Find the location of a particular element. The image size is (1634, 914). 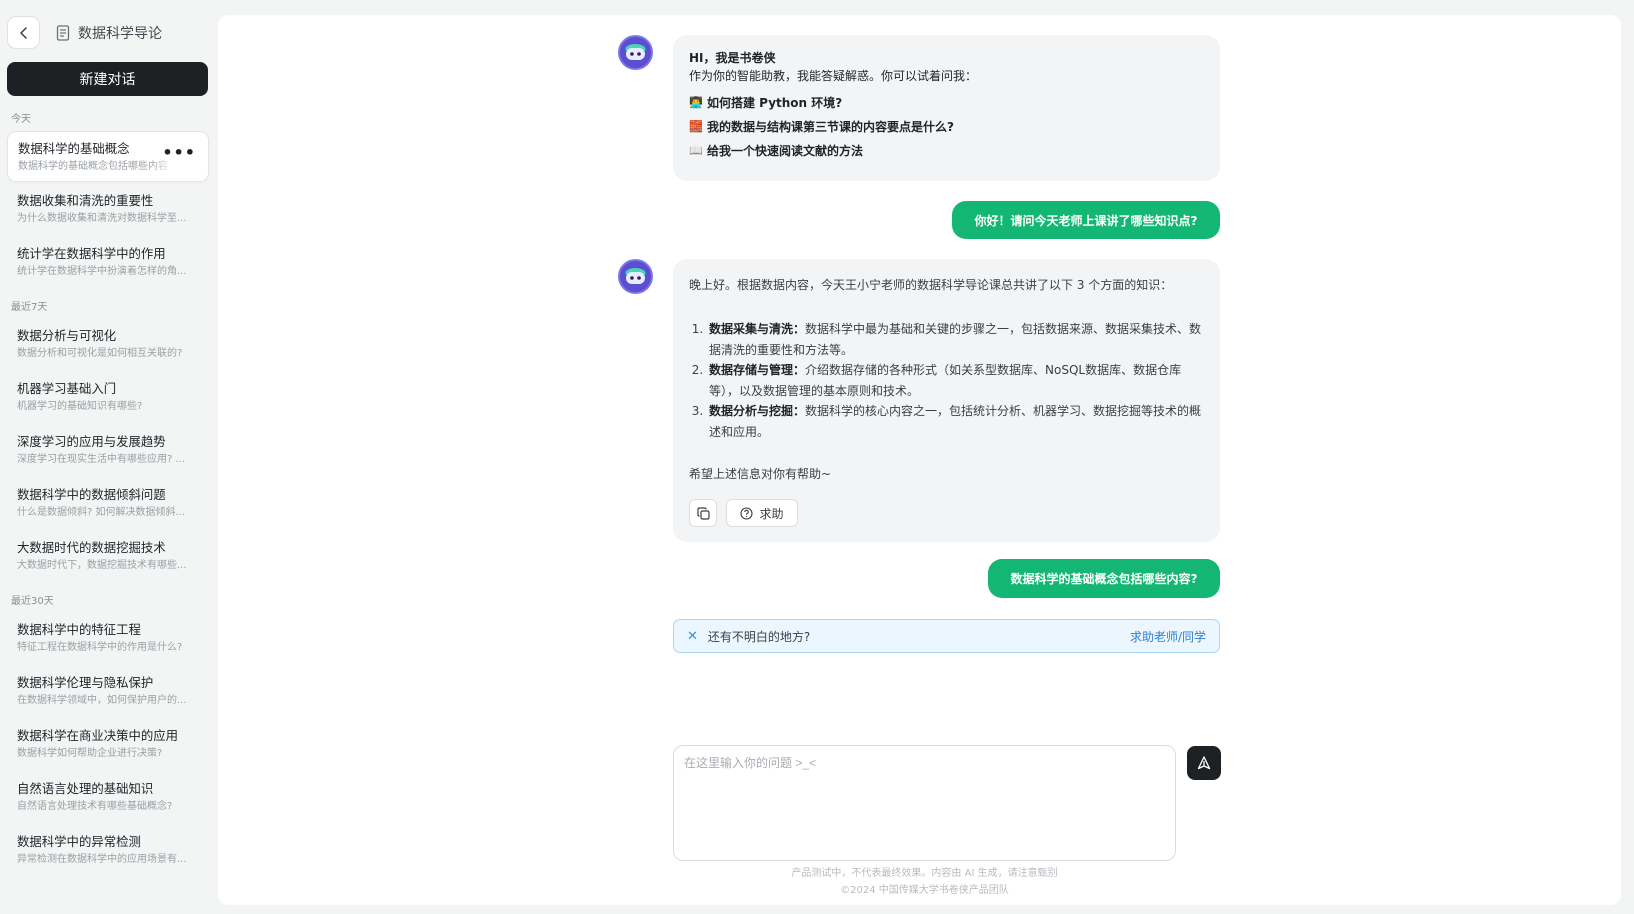

point-label: 数据存储与管理： is located at coordinates (757, 370).